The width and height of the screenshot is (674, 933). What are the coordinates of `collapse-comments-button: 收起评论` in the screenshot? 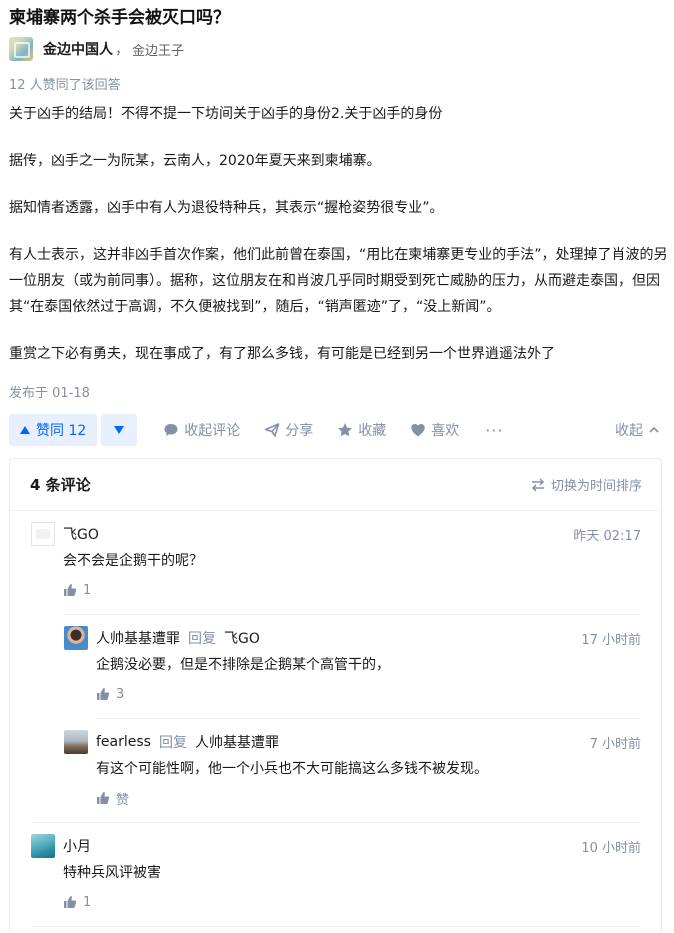 It's located at (201, 430).